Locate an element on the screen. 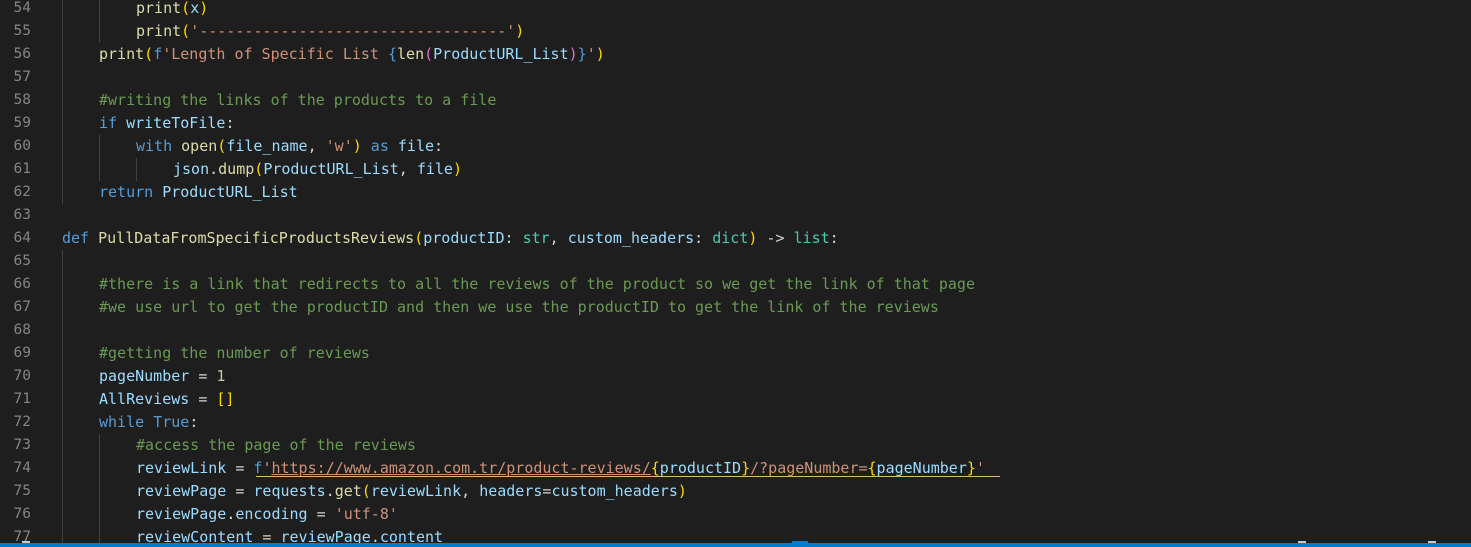 This screenshot has width=1471, height=547. code-token: str is located at coordinates (536, 238).